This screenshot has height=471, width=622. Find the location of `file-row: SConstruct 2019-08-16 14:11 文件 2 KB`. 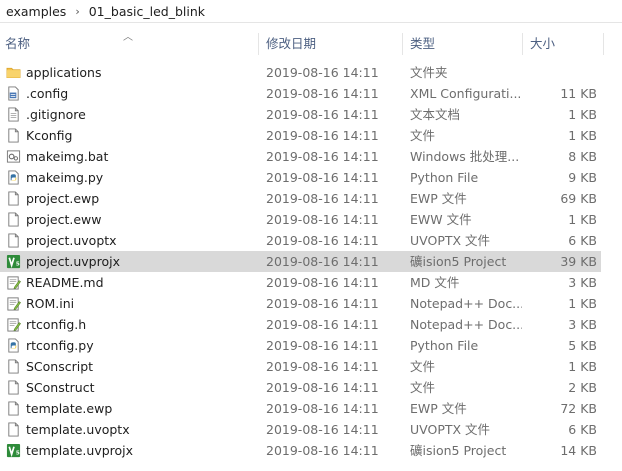

file-row: SConstruct 2019-08-16 14:11 文件 2 KB is located at coordinates (300, 387).